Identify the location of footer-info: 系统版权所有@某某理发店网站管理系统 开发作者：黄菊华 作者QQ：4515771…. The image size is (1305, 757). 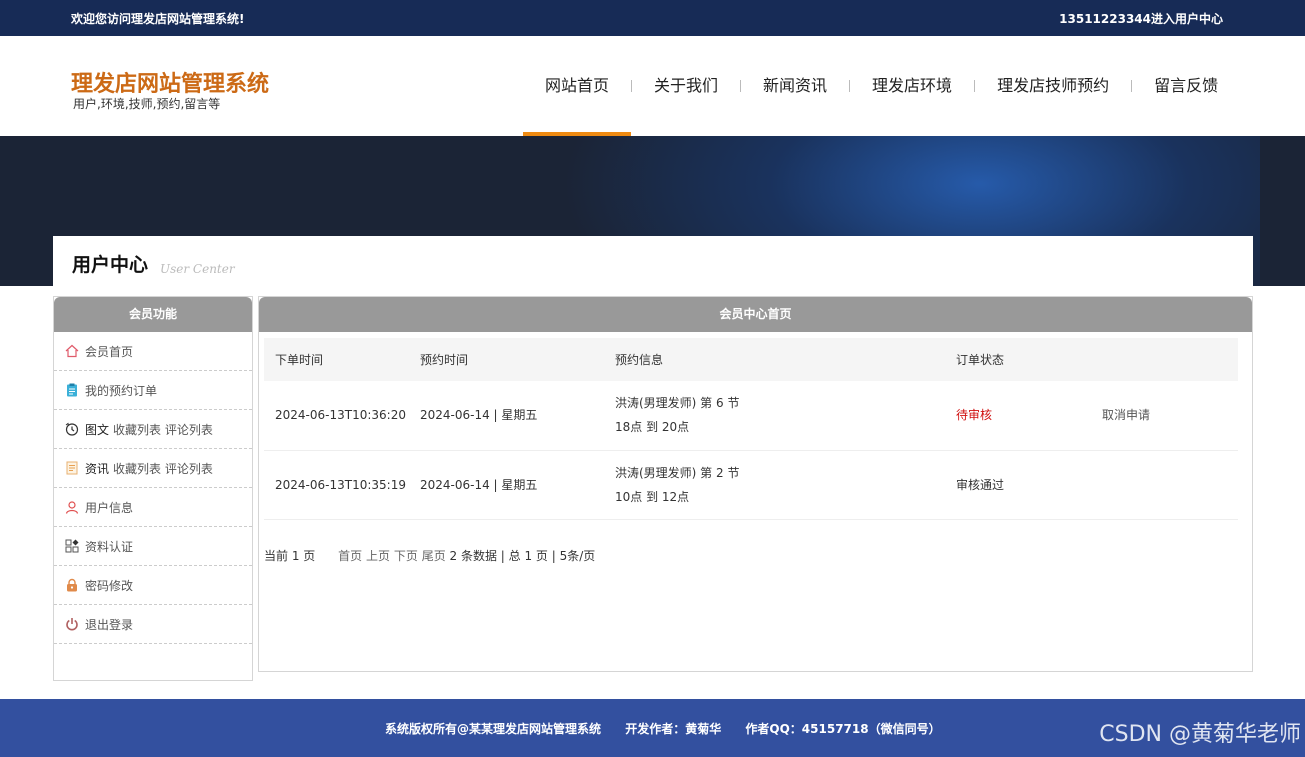
(673, 728).